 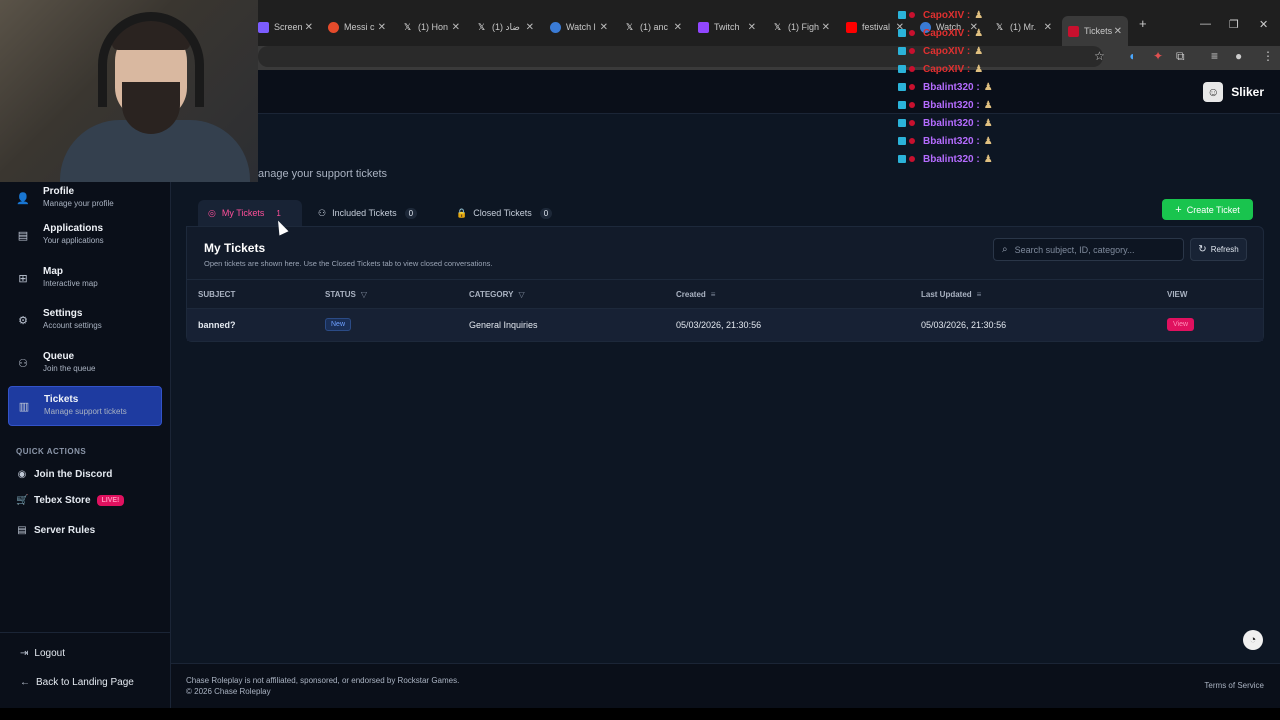 What do you see at coordinates (579, 27) in the screenshot?
I see `browser-tab: Watch l ✕` at bounding box center [579, 27].